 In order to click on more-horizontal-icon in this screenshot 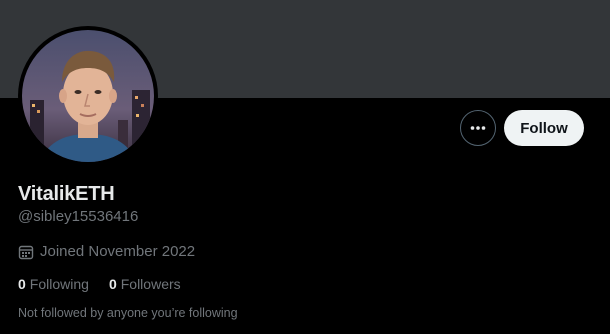, I will do `click(478, 128)`.